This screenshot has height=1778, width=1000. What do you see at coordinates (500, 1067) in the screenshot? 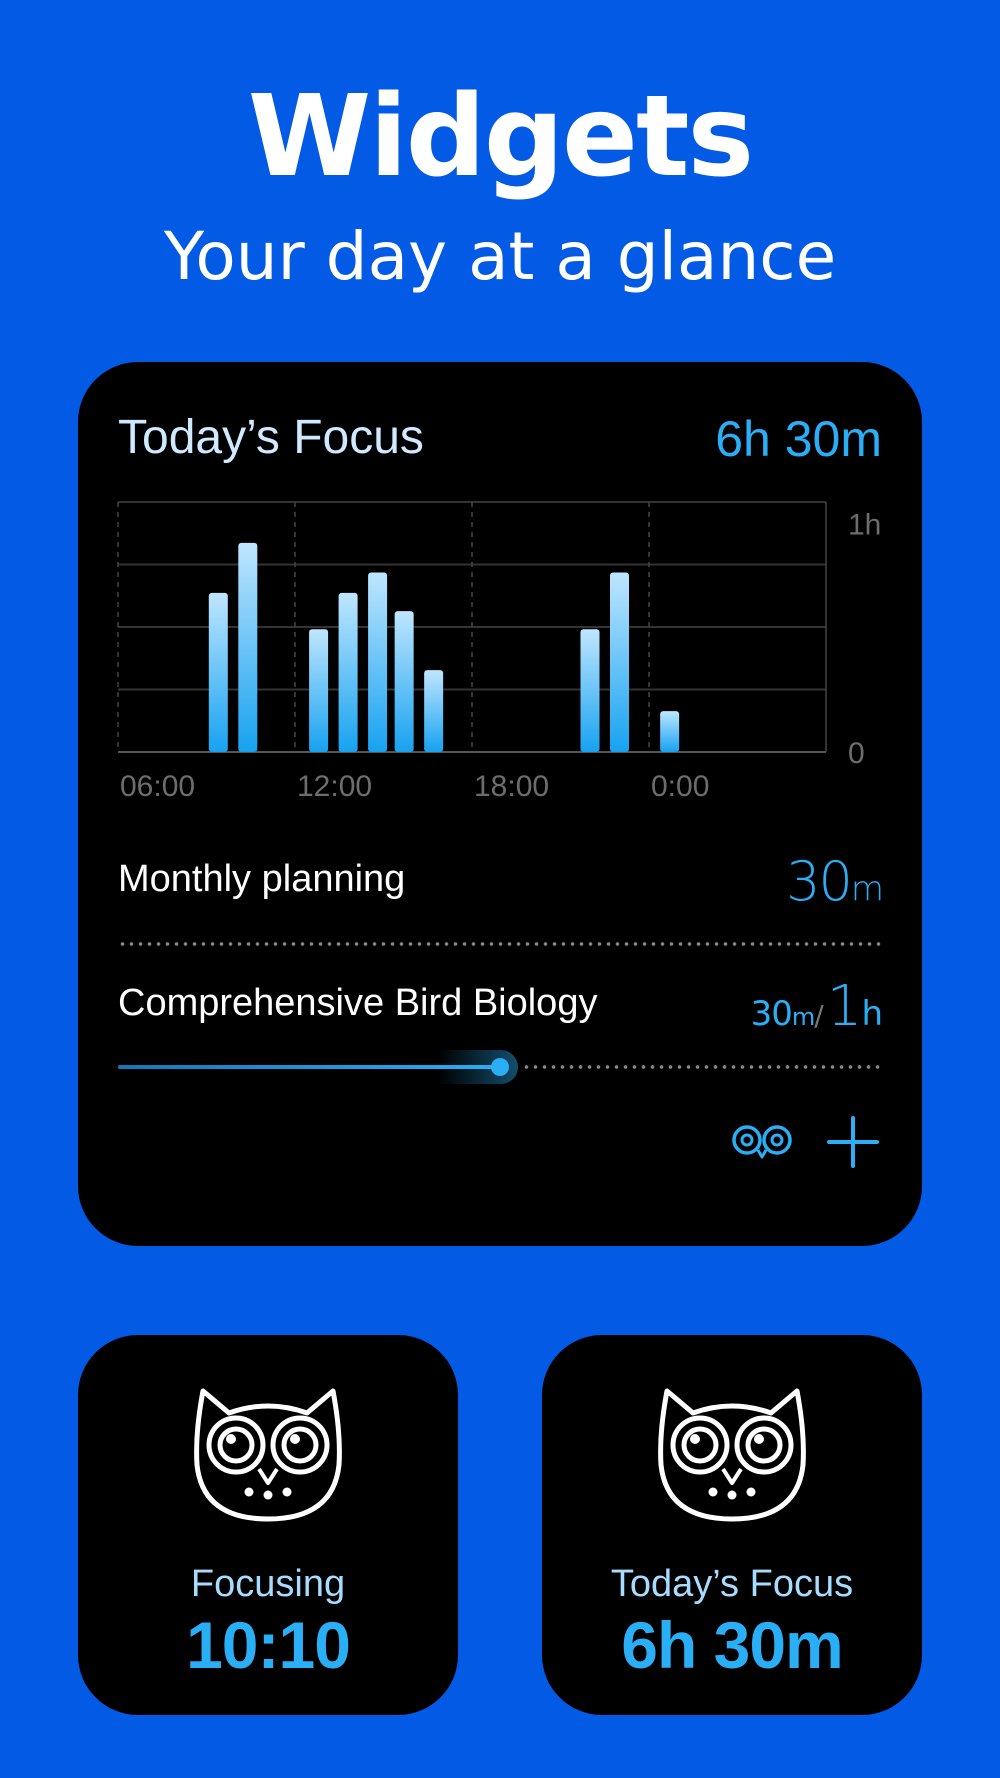
I see `task-progress-knob` at bounding box center [500, 1067].